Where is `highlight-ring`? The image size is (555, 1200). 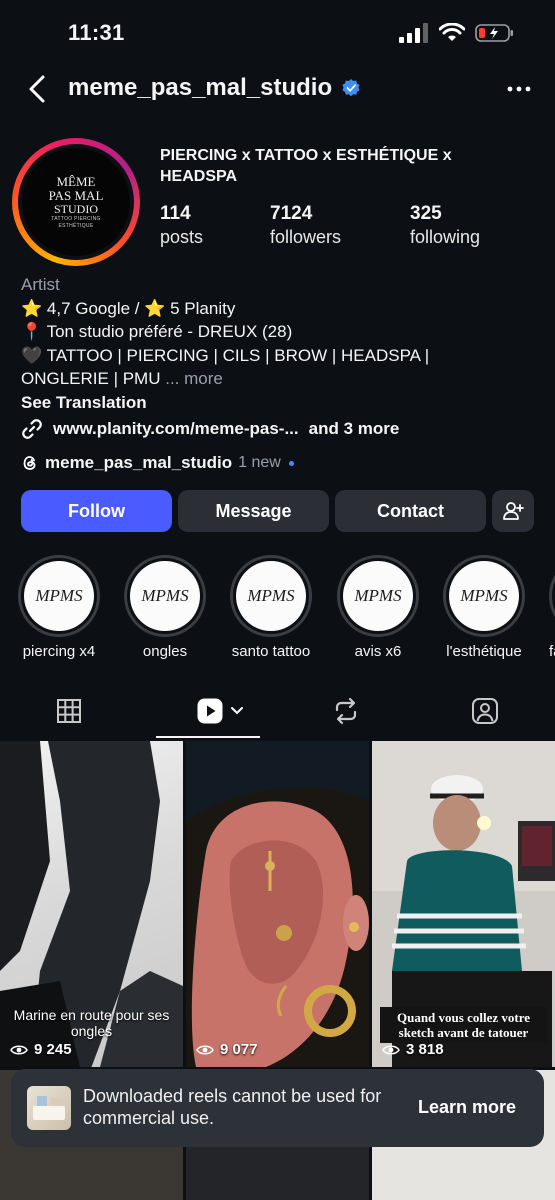 highlight-ring is located at coordinates (552, 596).